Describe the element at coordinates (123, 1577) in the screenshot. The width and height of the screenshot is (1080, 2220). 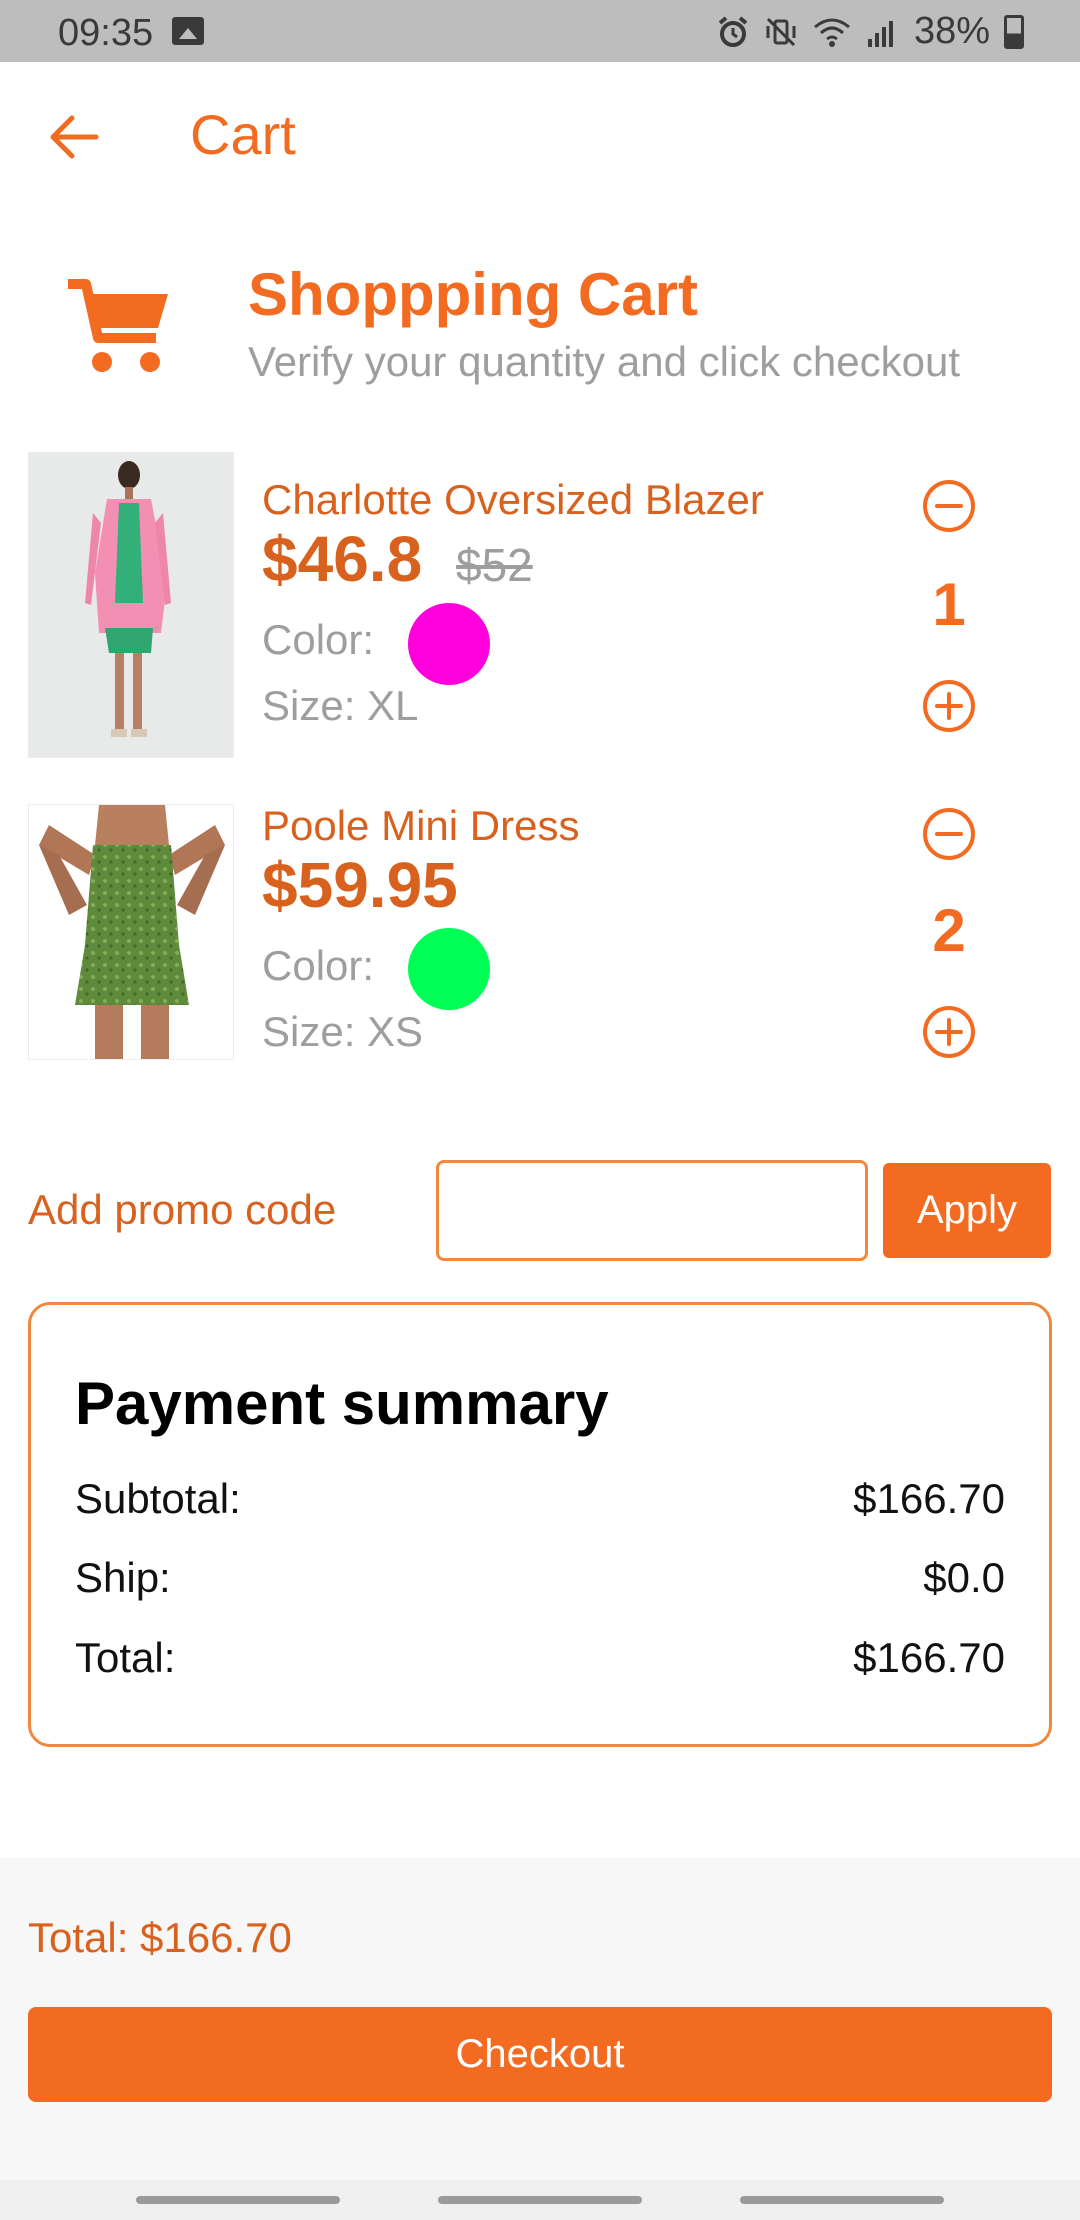
I see `summary-label: Ship:` at that location.